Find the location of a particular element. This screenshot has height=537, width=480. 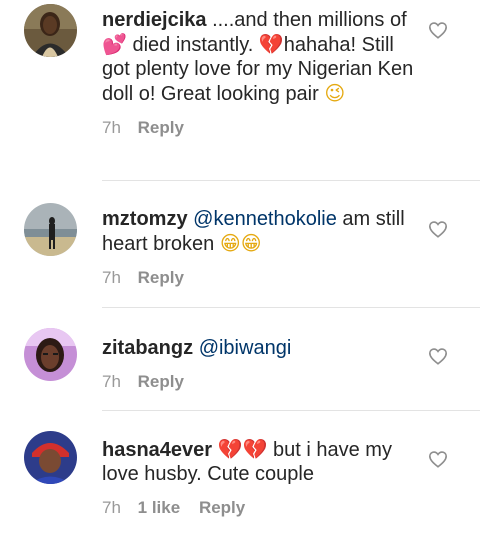

comment-username: nerdiejcika is located at coordinates (154, 20).